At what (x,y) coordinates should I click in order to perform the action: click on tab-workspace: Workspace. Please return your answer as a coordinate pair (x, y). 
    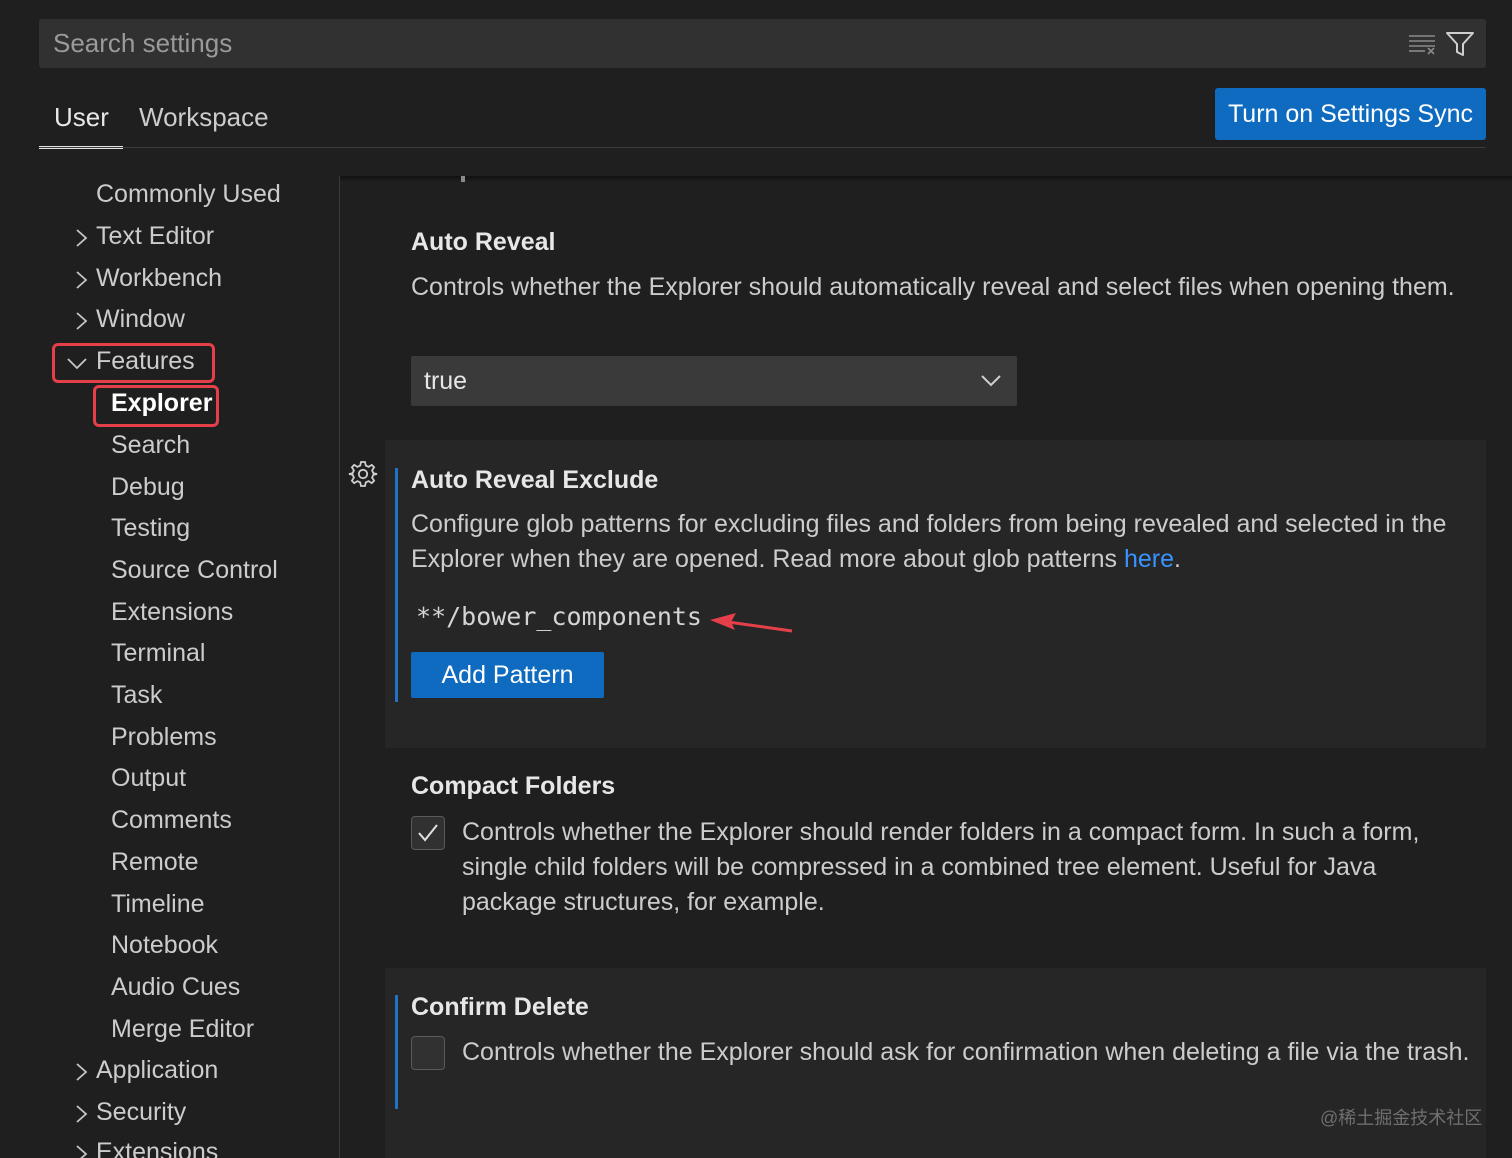
    Looking at the image, I should click on (204, 117).